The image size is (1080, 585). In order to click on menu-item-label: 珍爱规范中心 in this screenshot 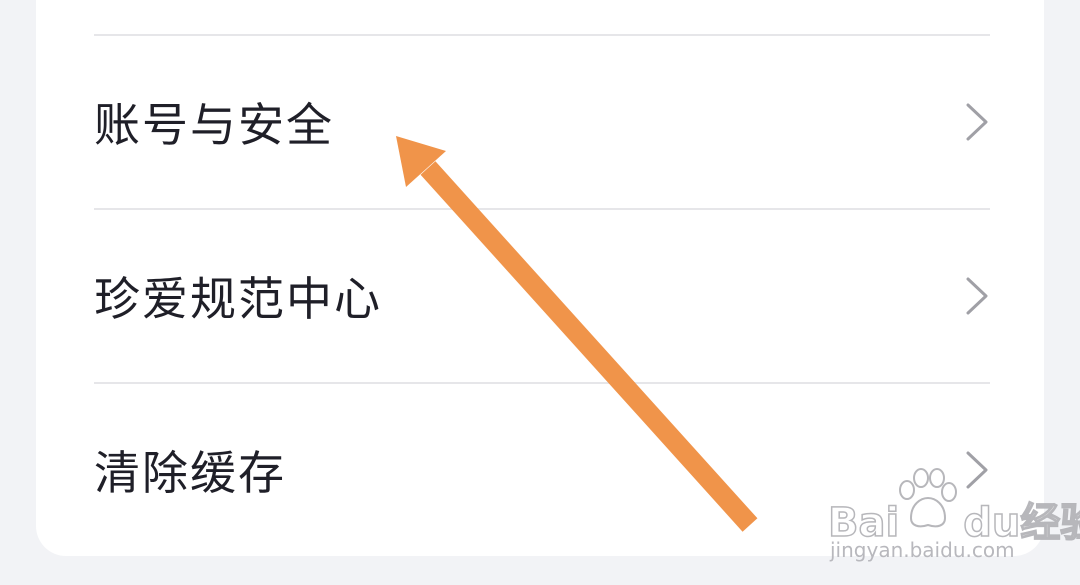, I will do `click(238, 299)`.